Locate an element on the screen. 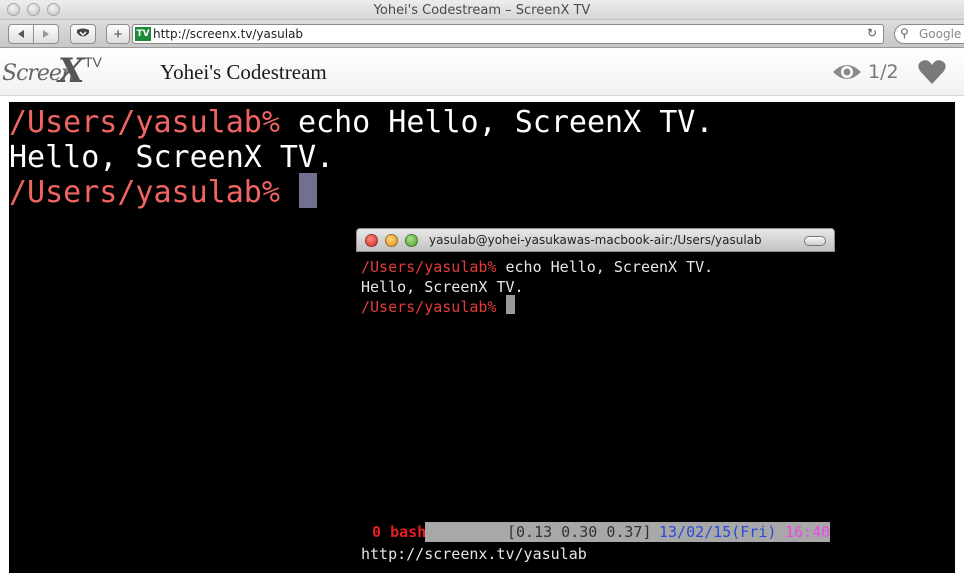 Image resolution: width=964 pixels, height=573 pixels. add-bookmark-button: + is located at coordinates (118, 34).